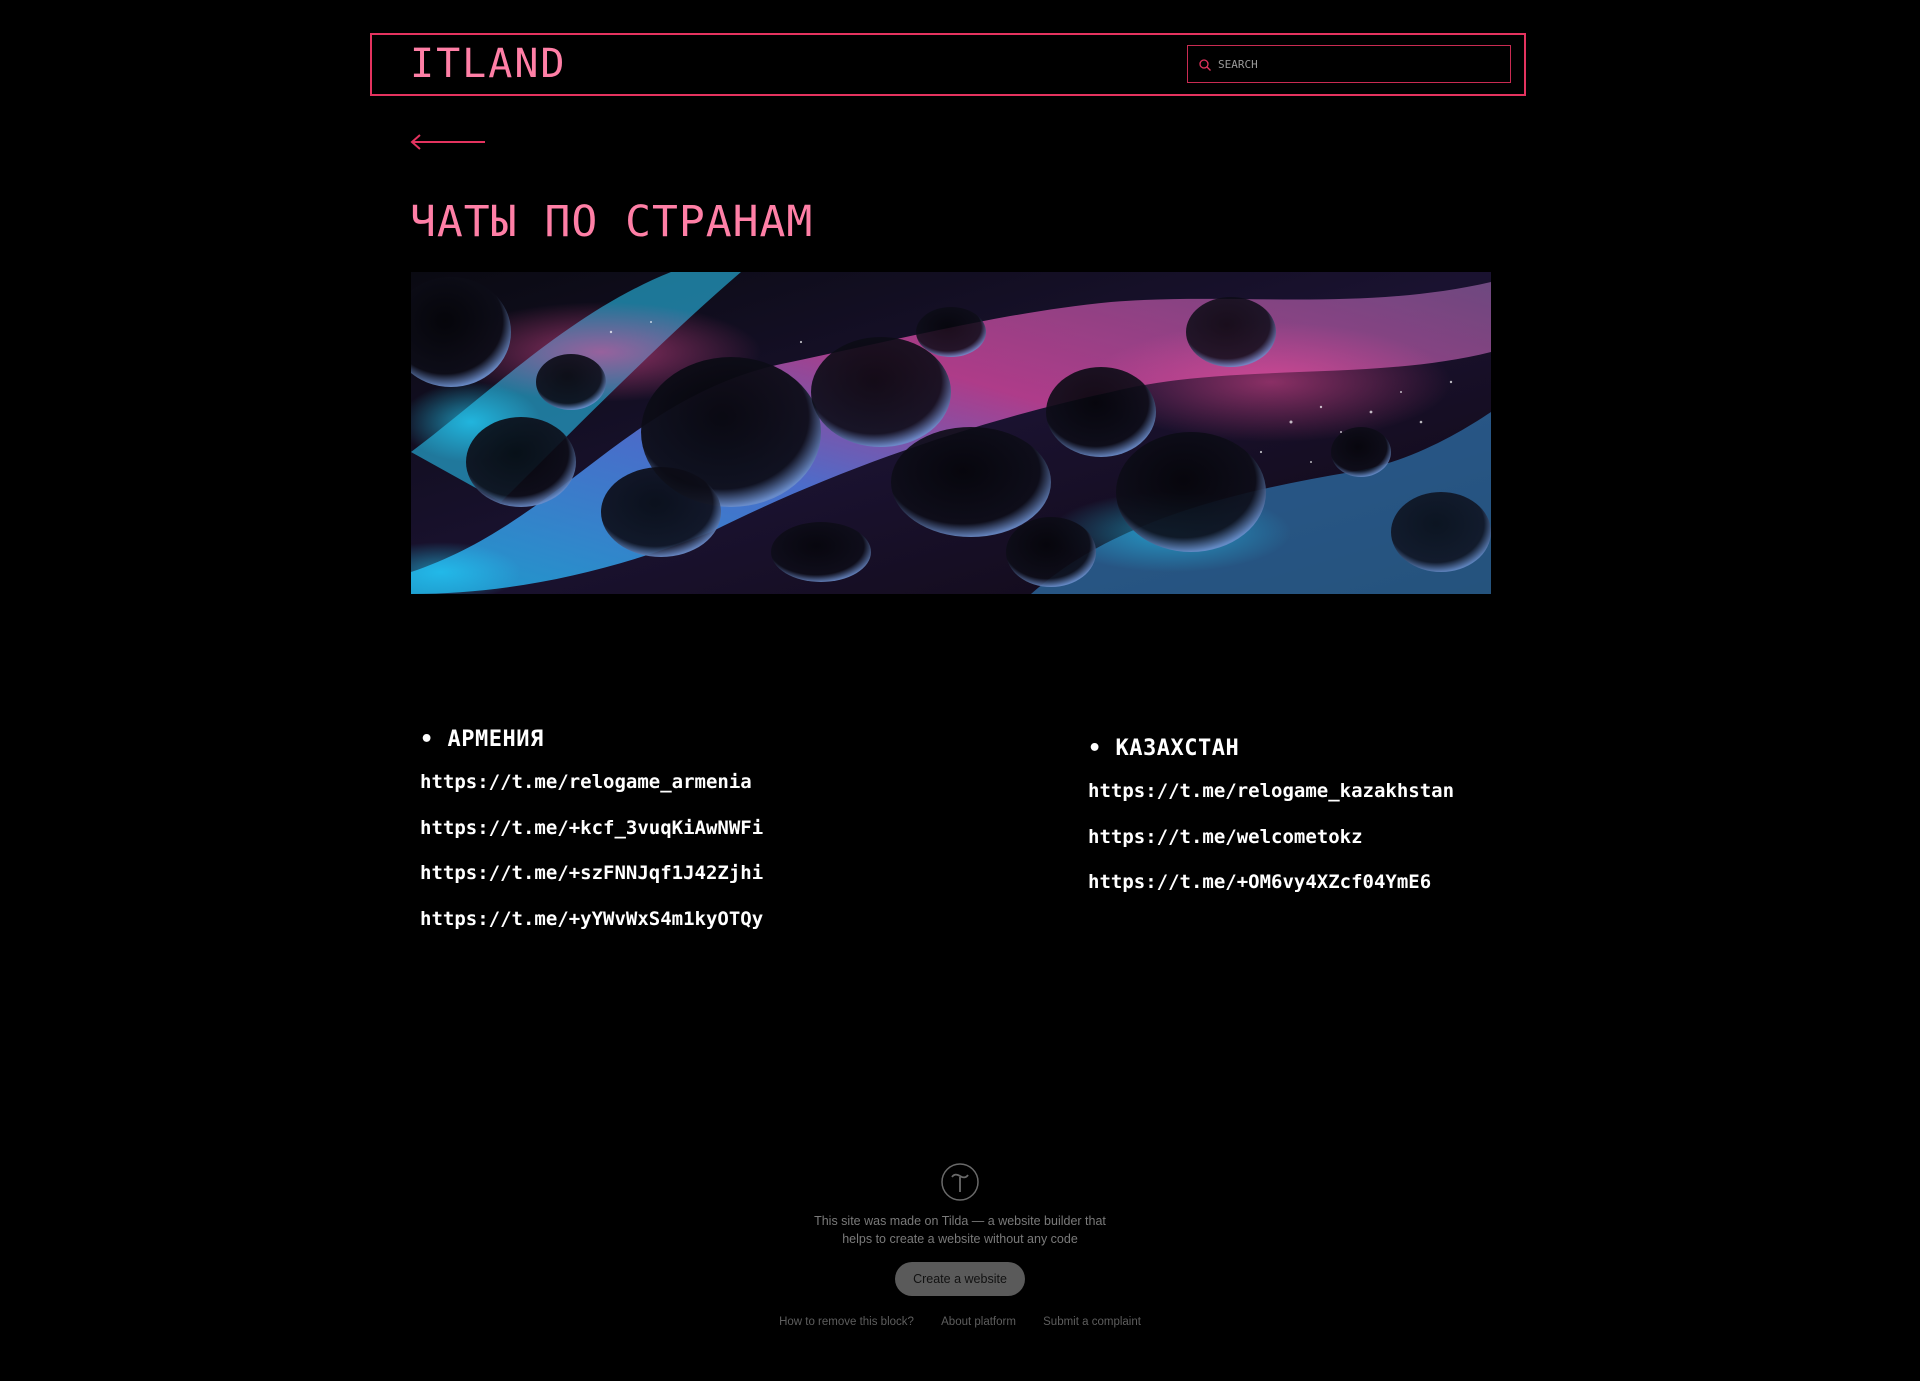 This screenshot has height=1381, width=1920. What do you see at coordinates (1271, 791) in the screenshot?
I see `chat-link: https://t.me/relogame_kazakhstan` at bounding box center [1271, 791].